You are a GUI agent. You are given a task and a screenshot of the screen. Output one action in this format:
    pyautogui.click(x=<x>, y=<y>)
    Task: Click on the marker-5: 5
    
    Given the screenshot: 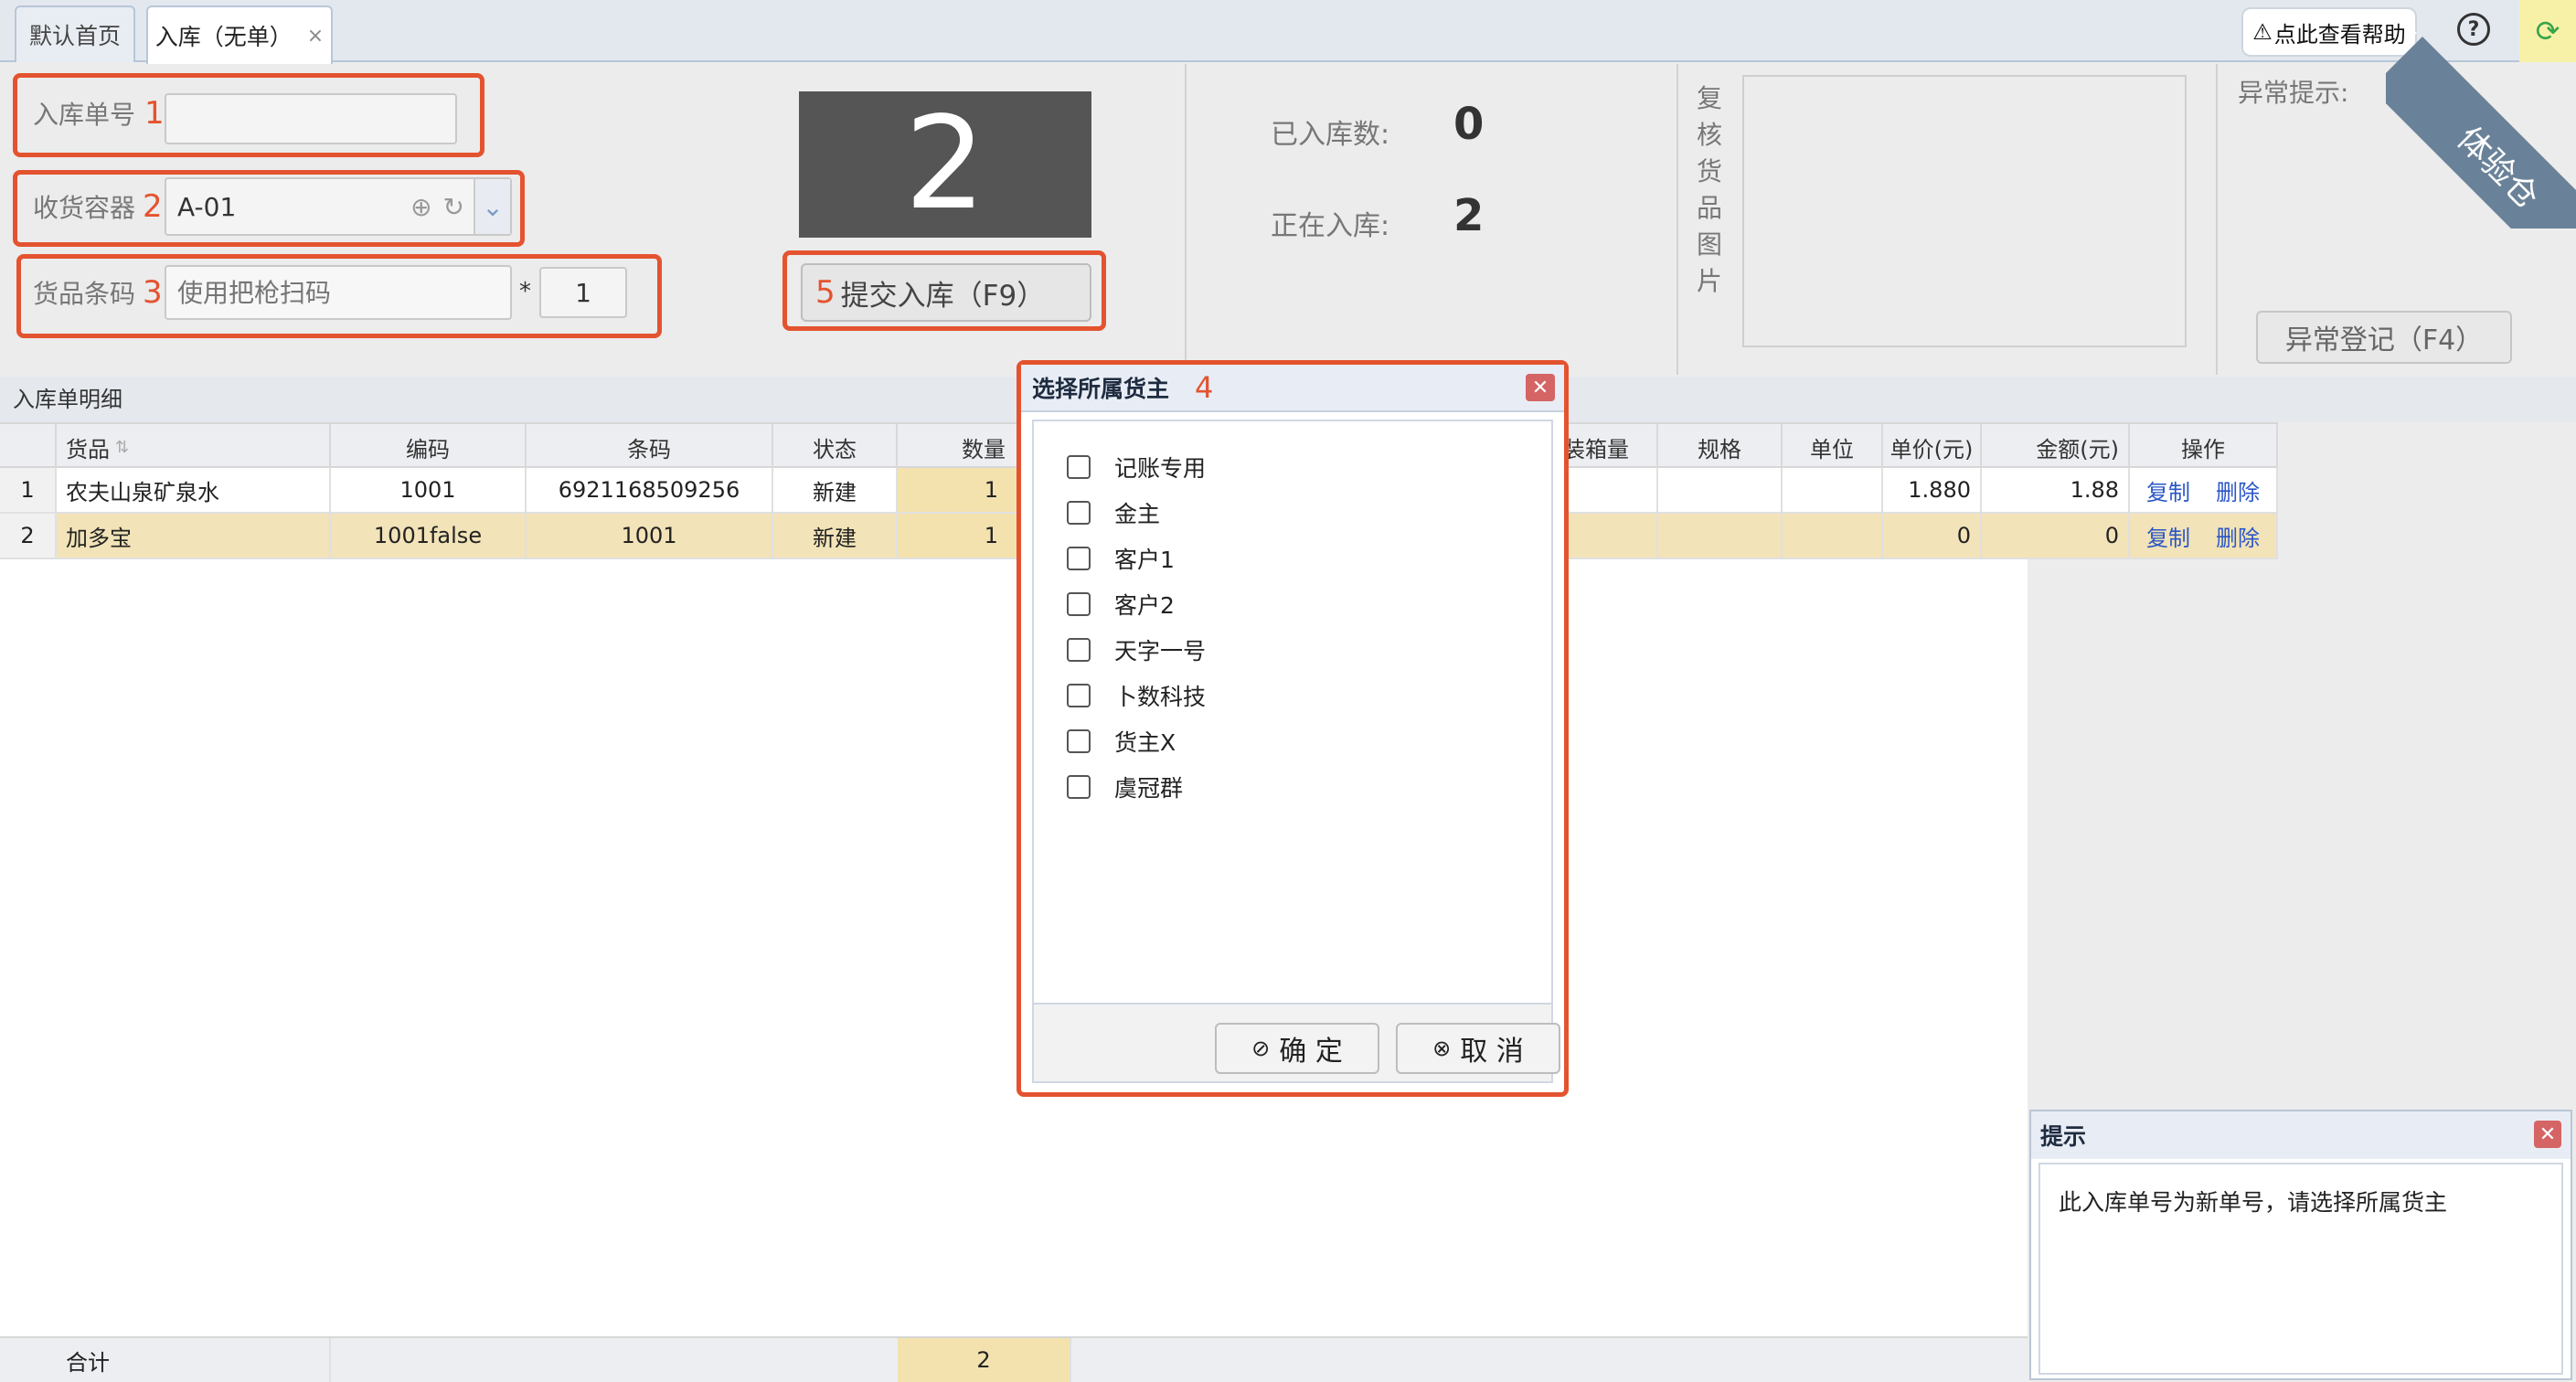 What is the action you would take?
    pyautogui.click(x=825, y=292)
    